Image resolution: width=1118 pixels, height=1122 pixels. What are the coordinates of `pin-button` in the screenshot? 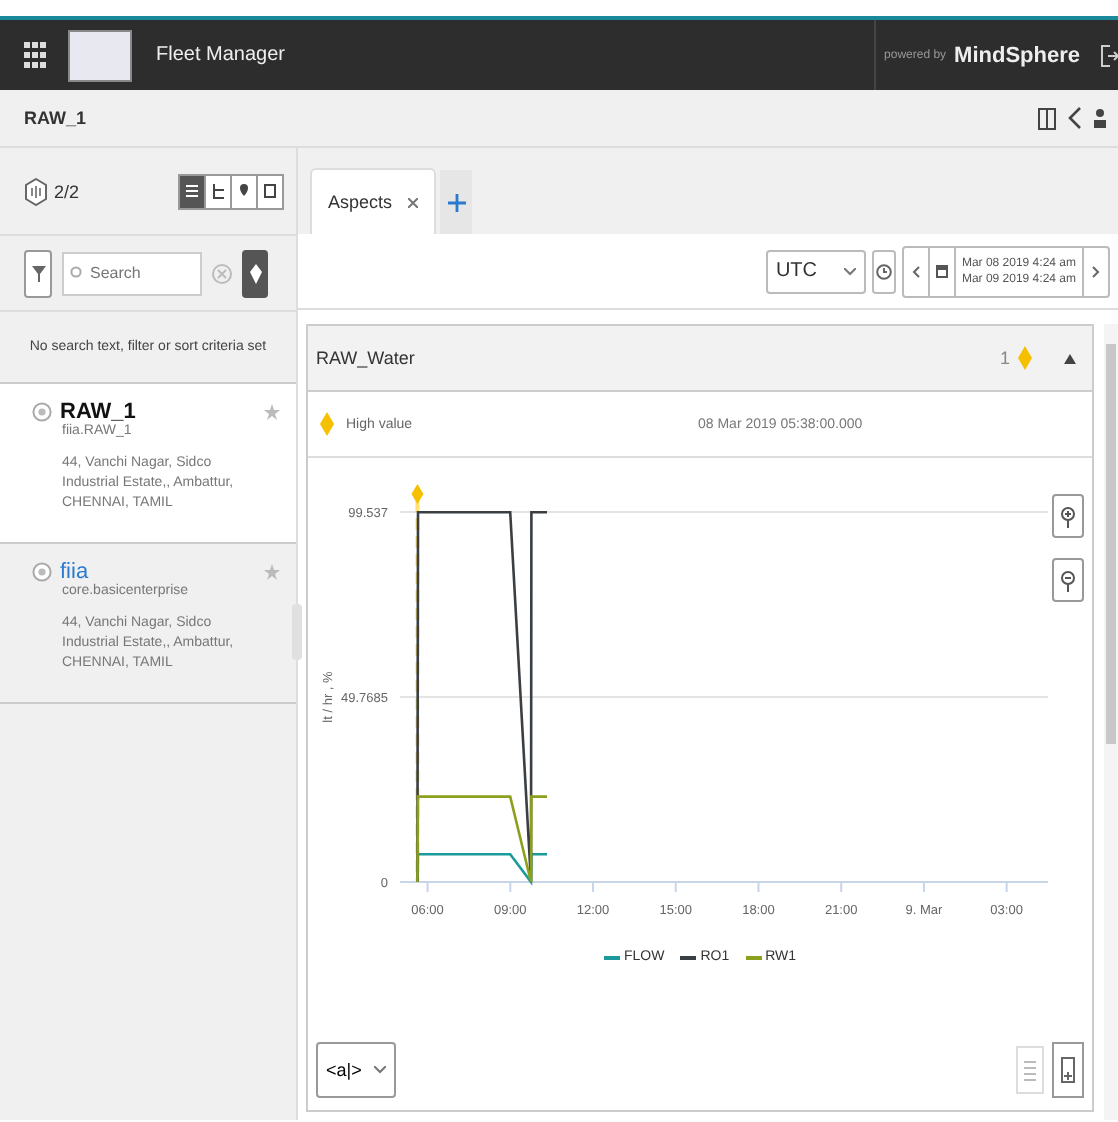 It's located at (255, 273).